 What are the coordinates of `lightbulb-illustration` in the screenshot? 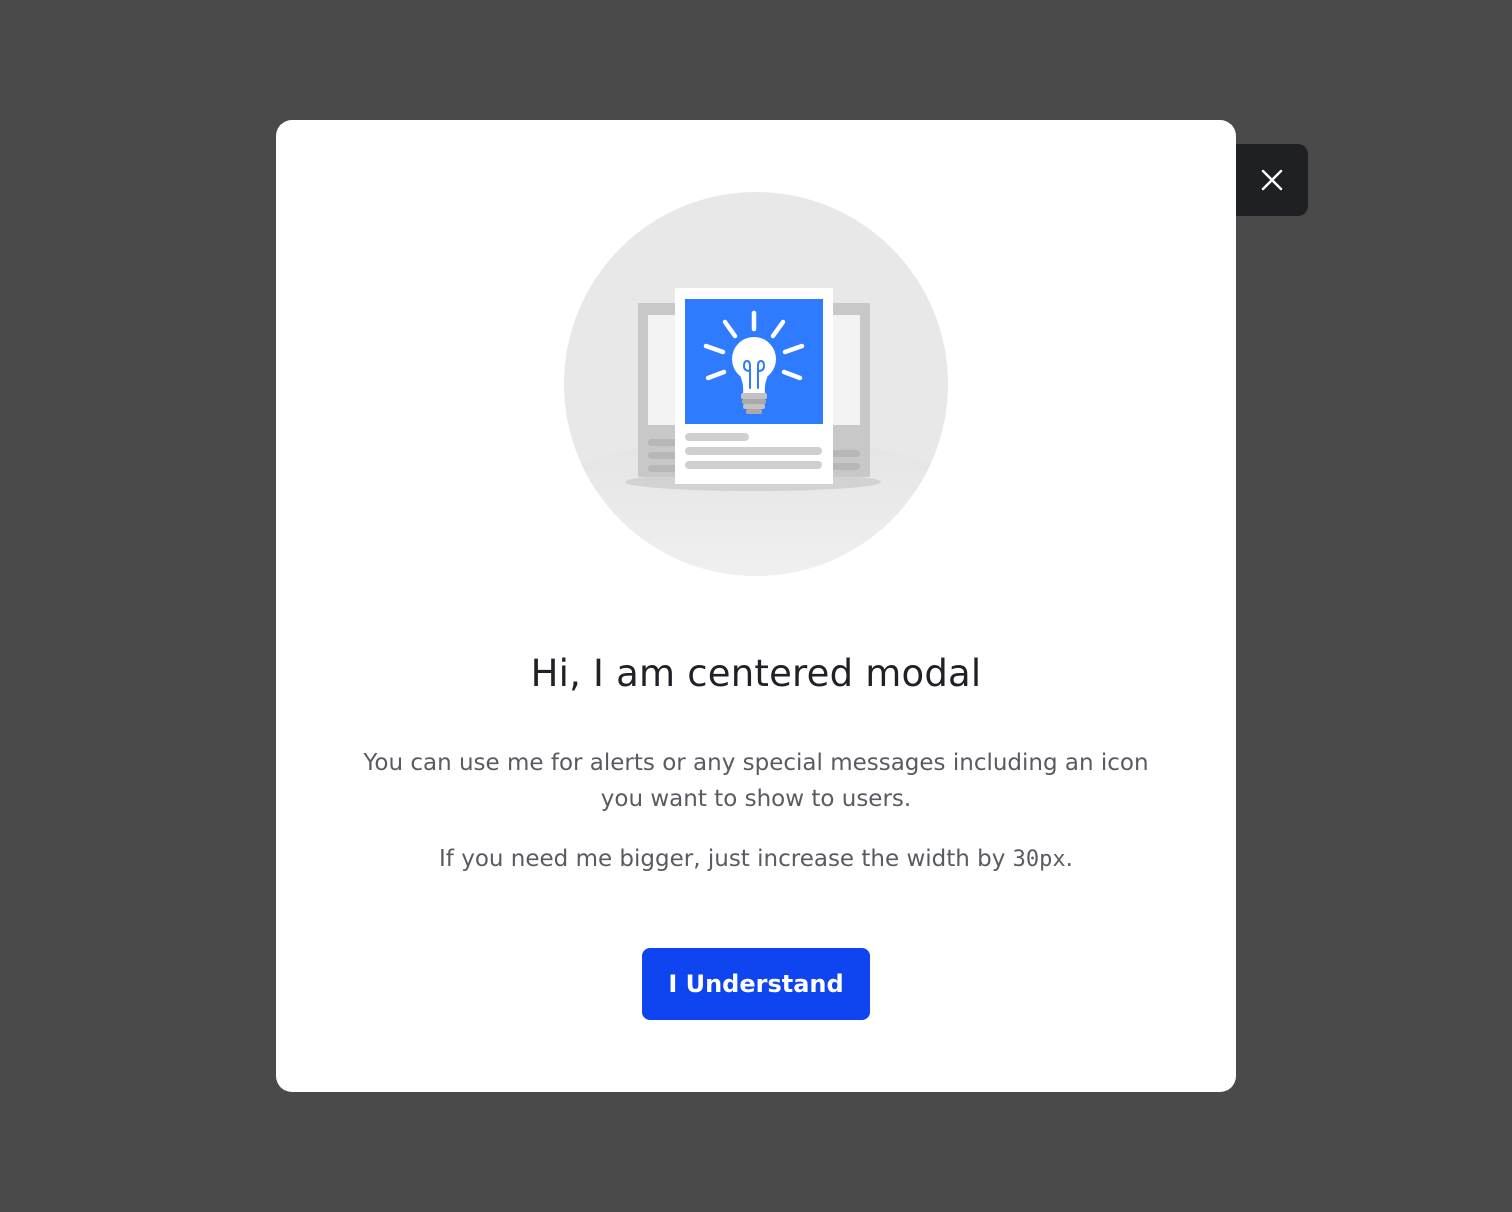 It's located at (756, 384).